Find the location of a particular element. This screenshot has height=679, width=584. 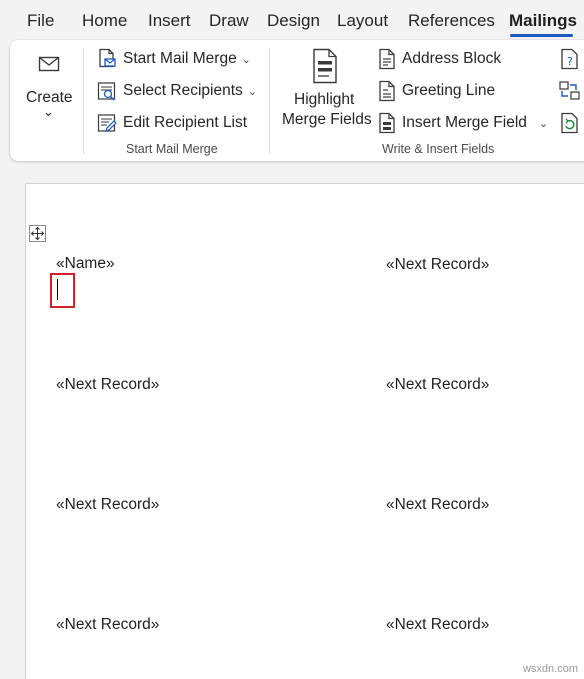

table-move-handle is located at coordinates (37, 233).